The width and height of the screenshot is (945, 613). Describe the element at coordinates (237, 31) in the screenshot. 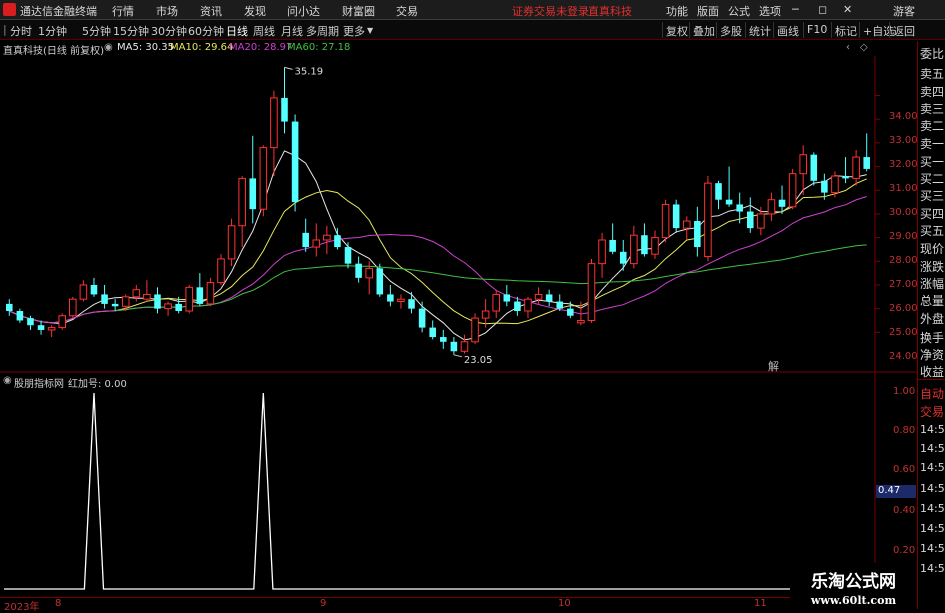

I see `period-daily: 日线` at that location.